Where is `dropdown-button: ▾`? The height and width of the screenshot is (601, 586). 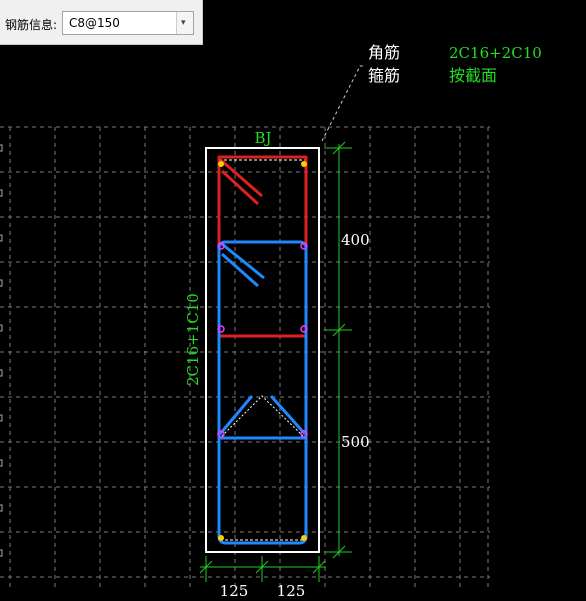
dropdown-button: ▾ is located at coordinates (184, 23).